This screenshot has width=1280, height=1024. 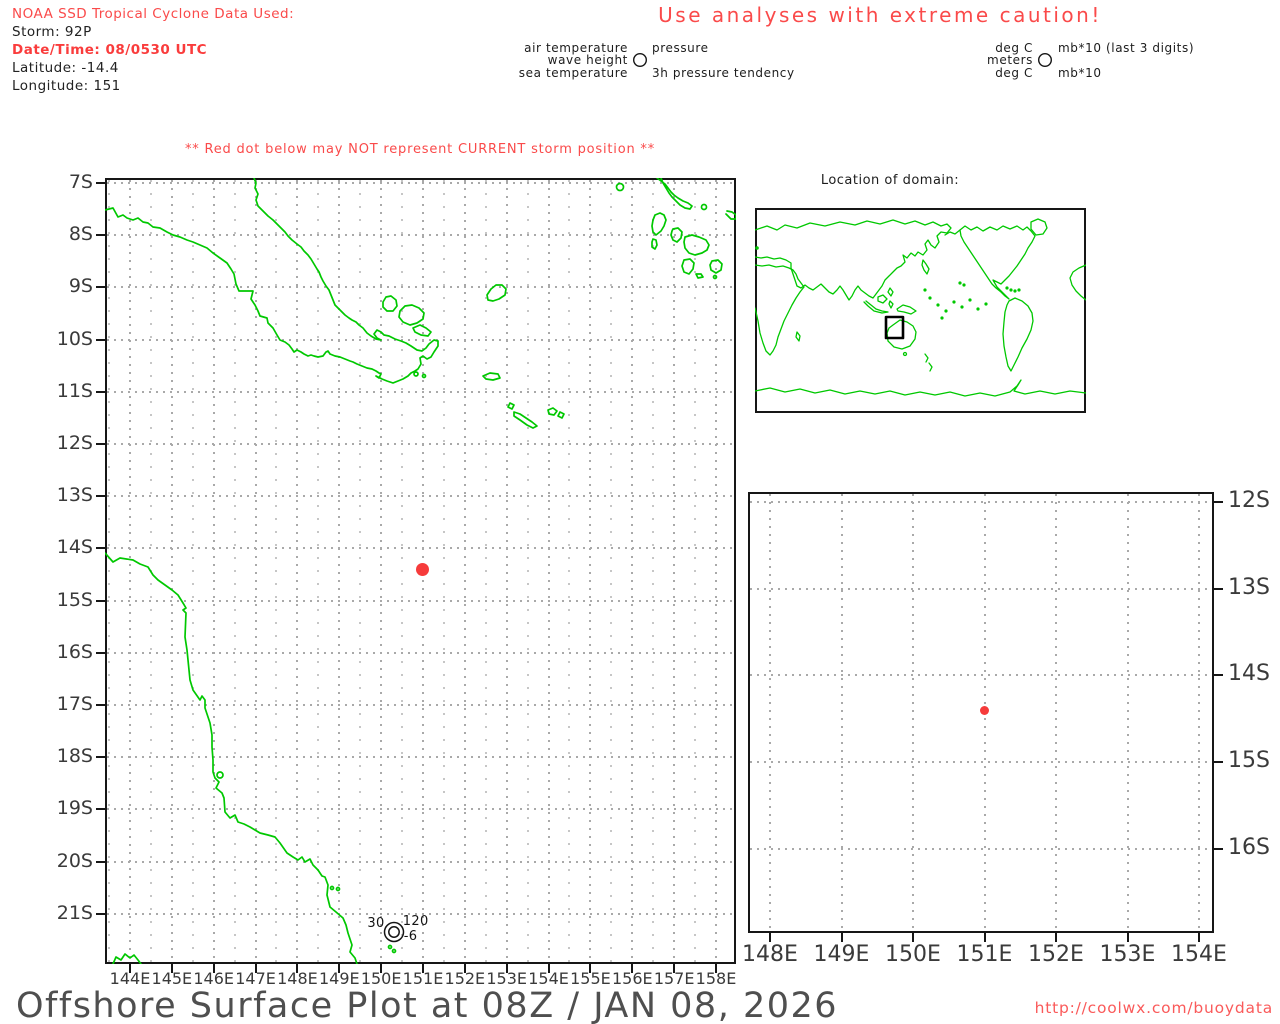 I want to click on lat-tick-label: 21S, so click(x=74, y=912).